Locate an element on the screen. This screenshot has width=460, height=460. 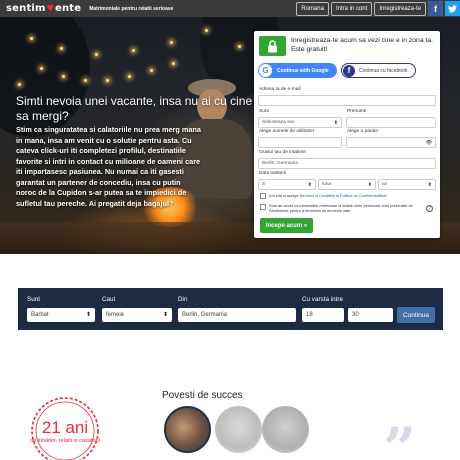
gender-select-value: Selecteaza sex is located at coordinates (278, 122).